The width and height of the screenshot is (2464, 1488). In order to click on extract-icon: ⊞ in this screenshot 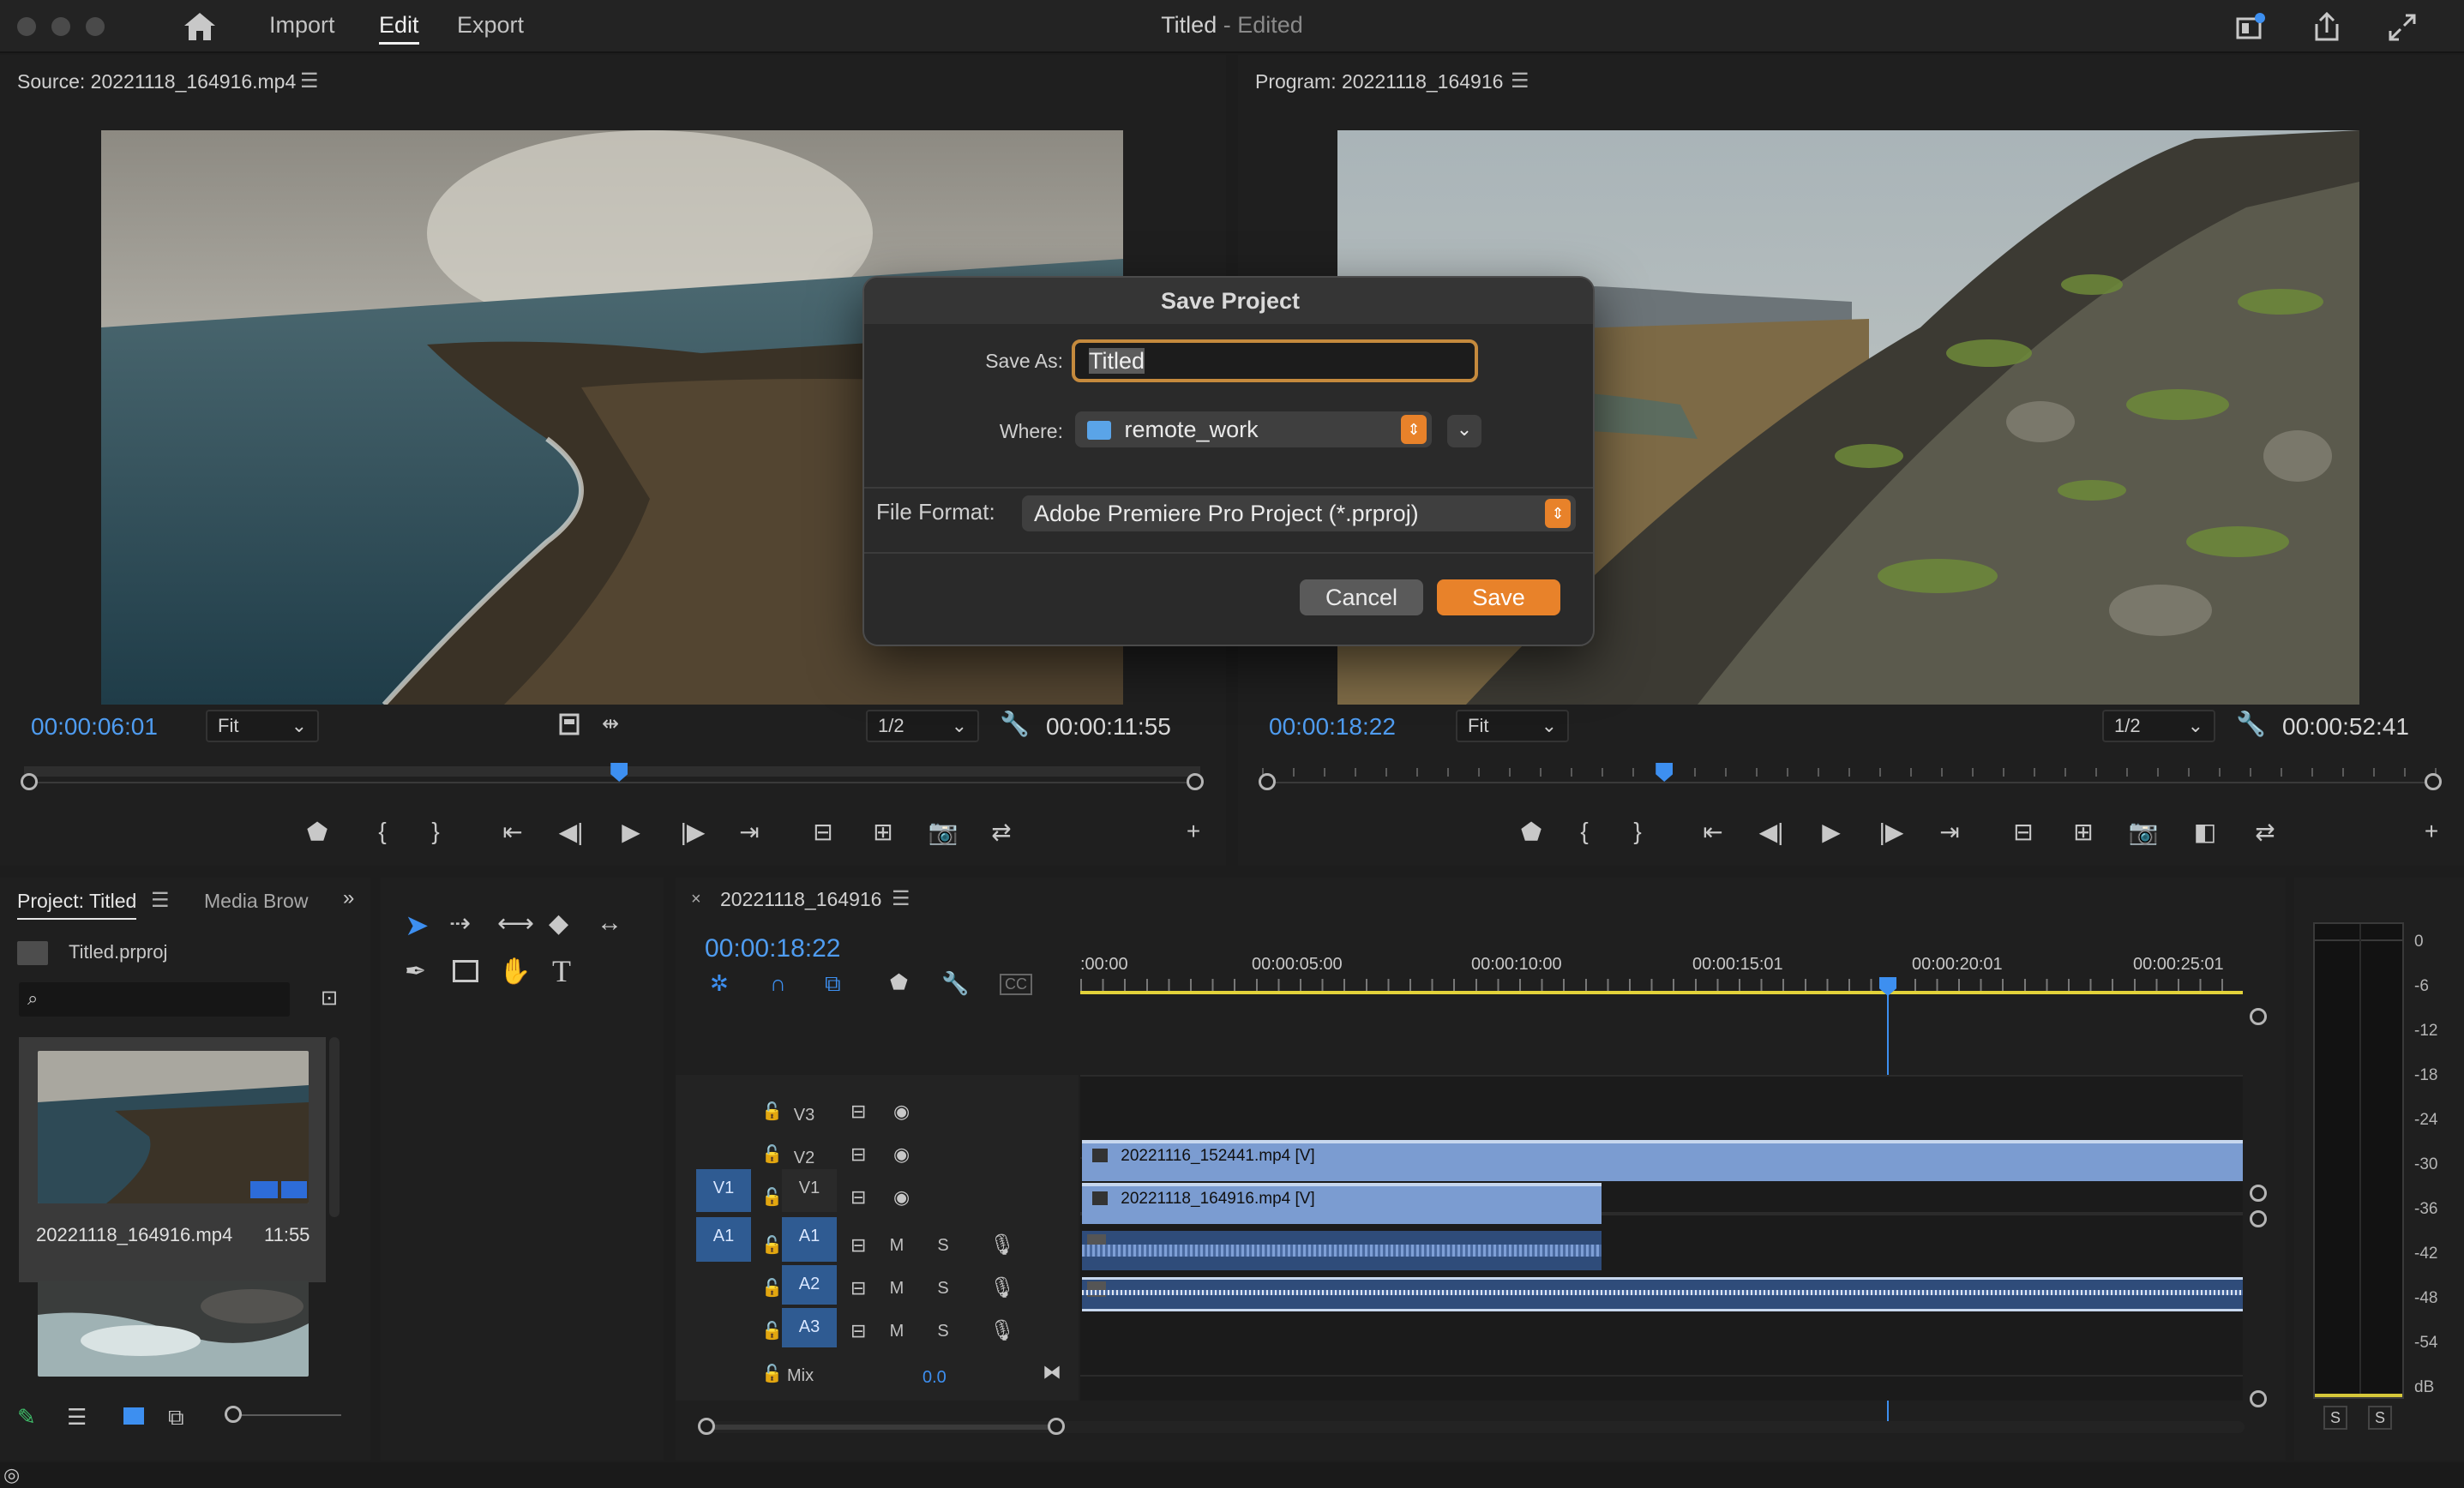, I will do `click(2083, 832)`.